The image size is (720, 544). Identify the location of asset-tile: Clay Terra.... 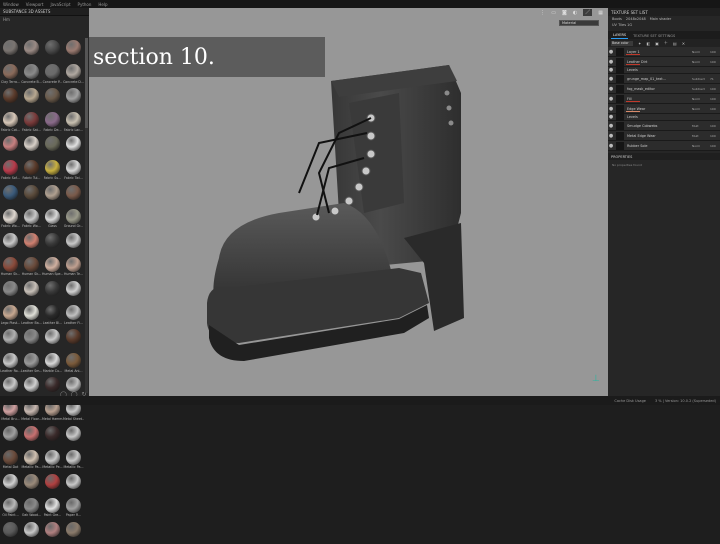
(10, 74).